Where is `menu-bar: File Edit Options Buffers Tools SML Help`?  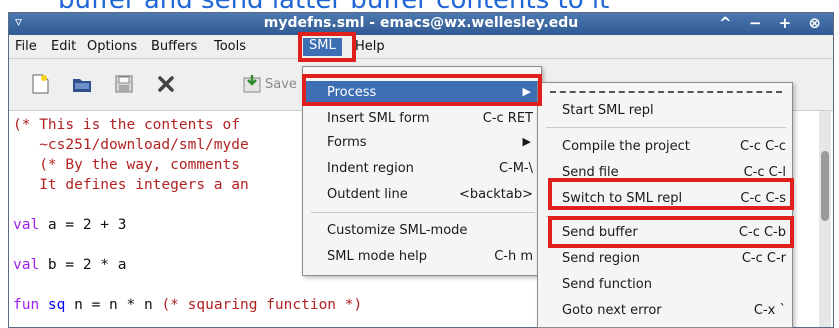
menu-bar: File Edit Options Buffers Tools SML Help is located at coordinates (421, 47).